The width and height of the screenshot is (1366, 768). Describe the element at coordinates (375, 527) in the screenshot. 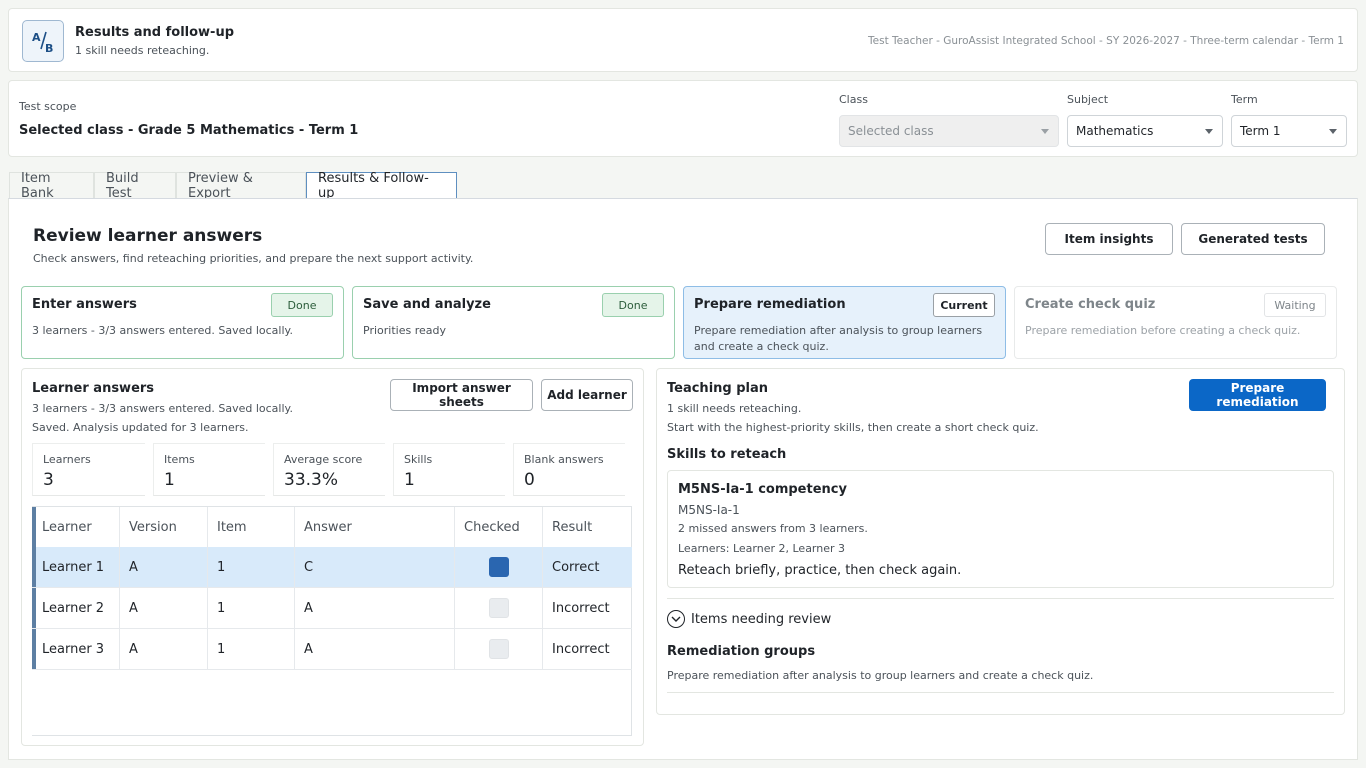

I see `column-header: Answer` at that location.